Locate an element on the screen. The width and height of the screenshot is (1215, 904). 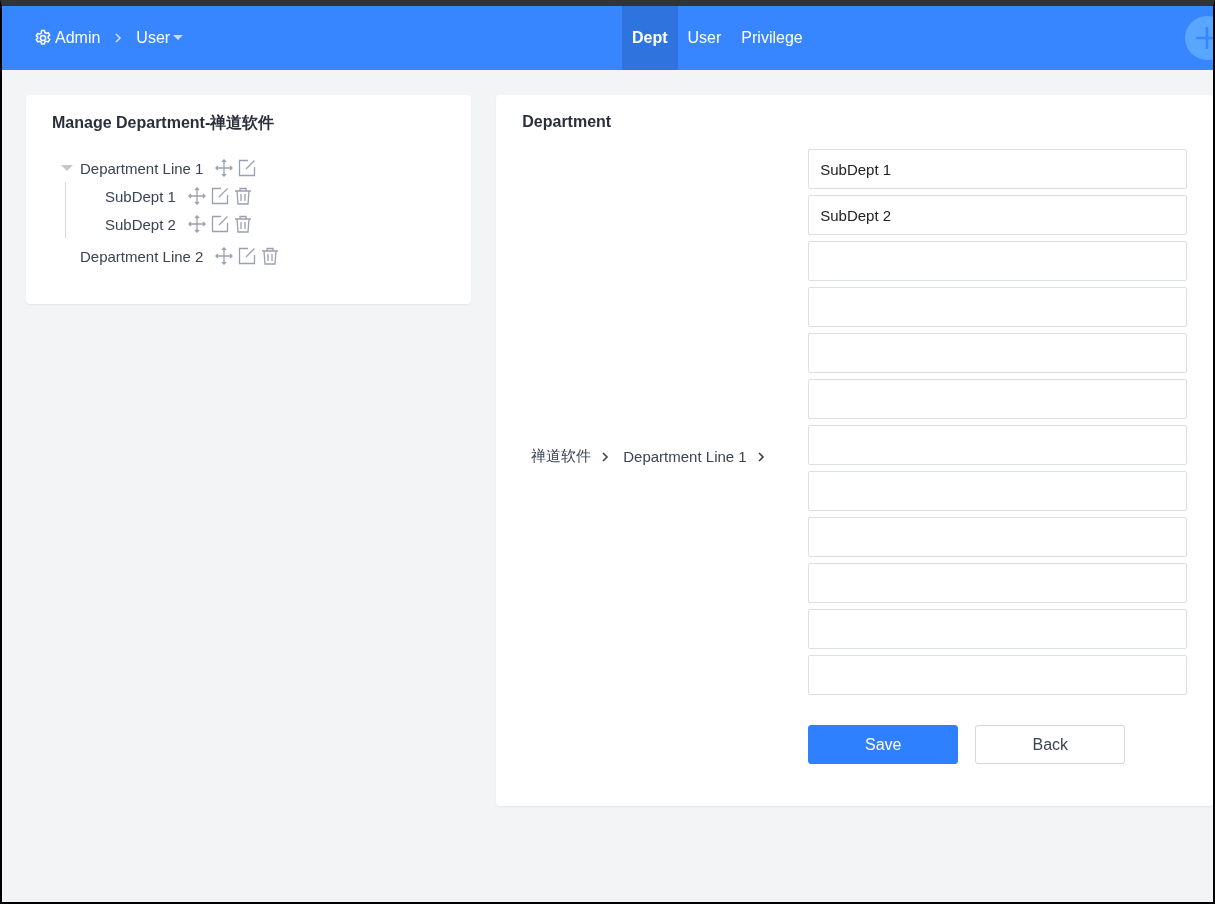
breadcrumb-link: Admin is located at coordinates (67, 38).